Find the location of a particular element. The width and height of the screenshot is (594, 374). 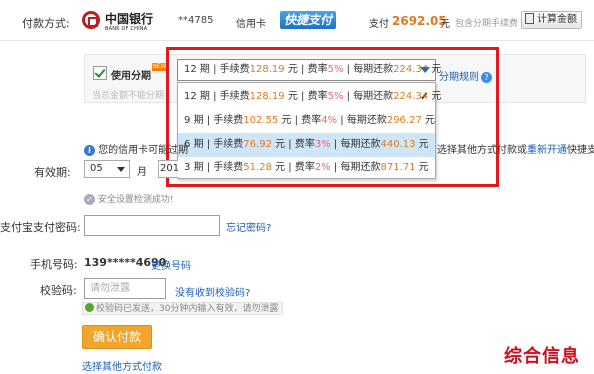

code-sent-hint: 校验码已发送，30分钟内输入有效，请勿泄露 is located at coordinates (183, 308).